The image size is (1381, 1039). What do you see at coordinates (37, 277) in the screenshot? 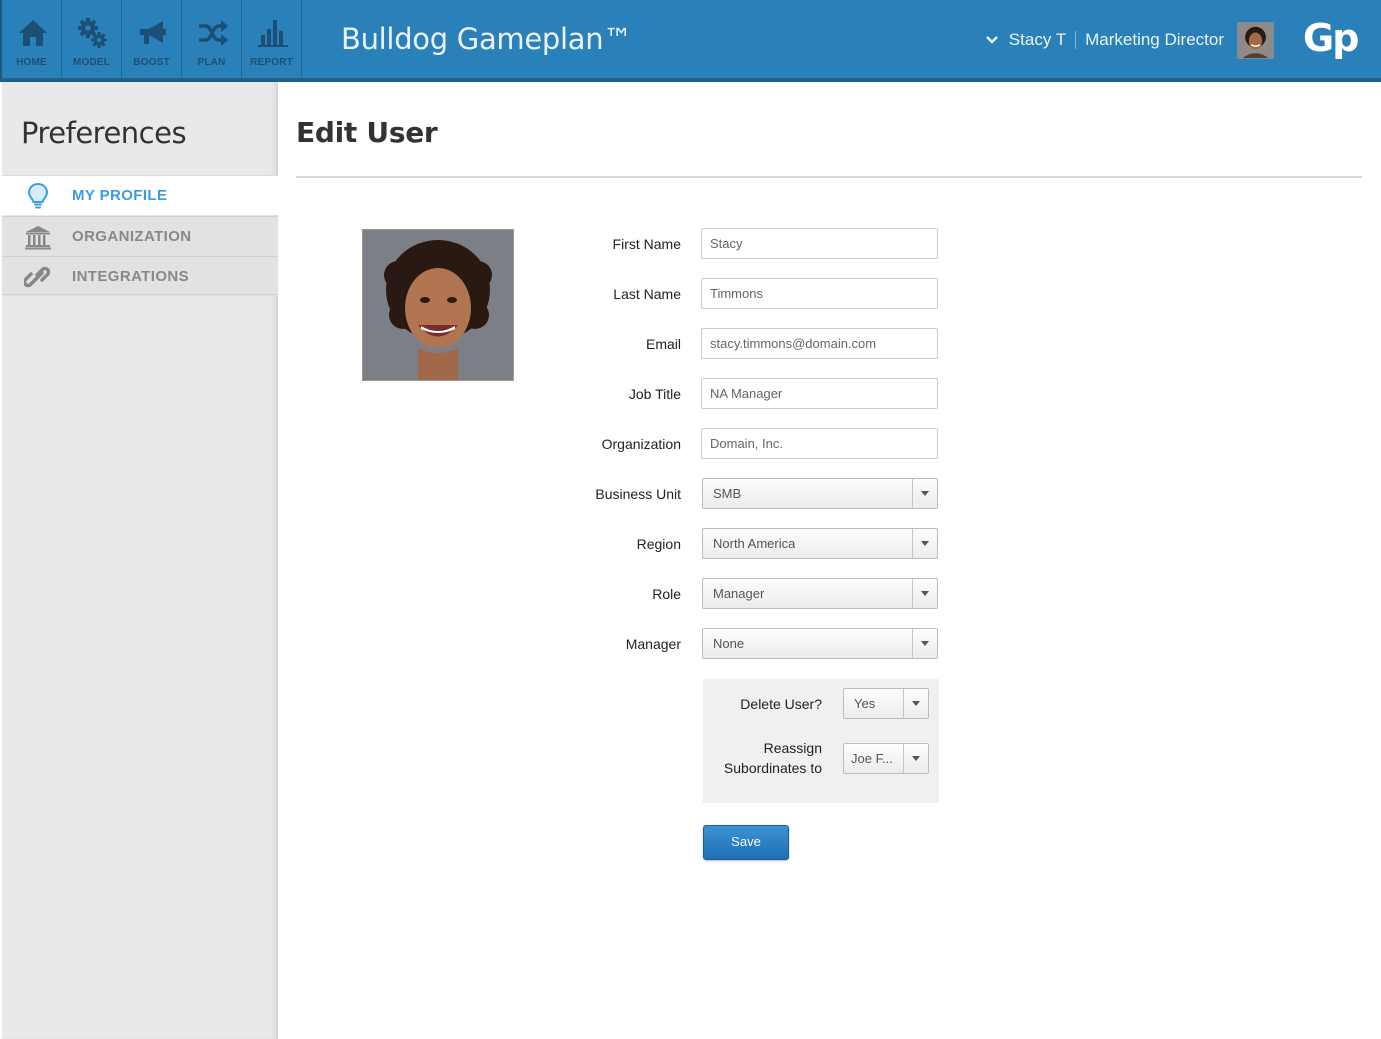
I see `link-icon` at bounding box center [37, 277].